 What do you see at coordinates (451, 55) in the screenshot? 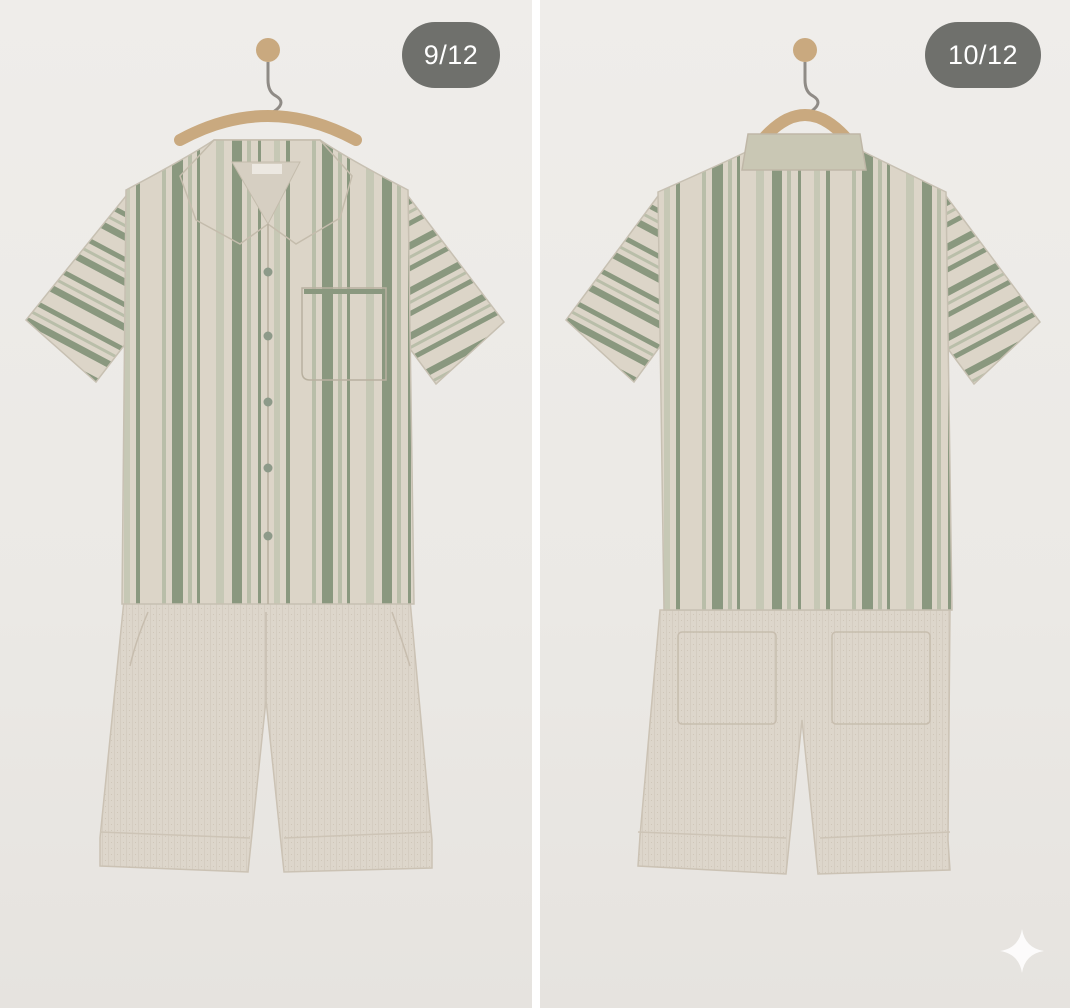
I see `image-counter-badge: 9/12` at bounding box center [451, 55].